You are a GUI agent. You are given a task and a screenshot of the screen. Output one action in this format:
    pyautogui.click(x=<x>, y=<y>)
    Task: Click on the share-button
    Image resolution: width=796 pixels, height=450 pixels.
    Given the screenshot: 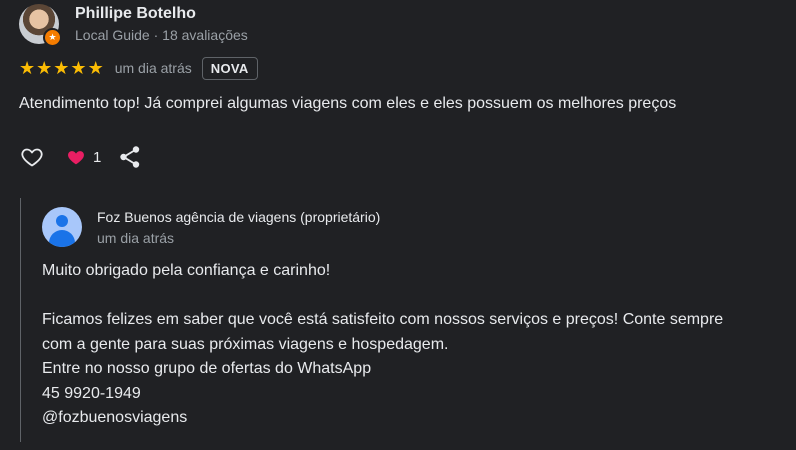 What is the action you would take?
    pyautogui.click(x=130, y=157)
    